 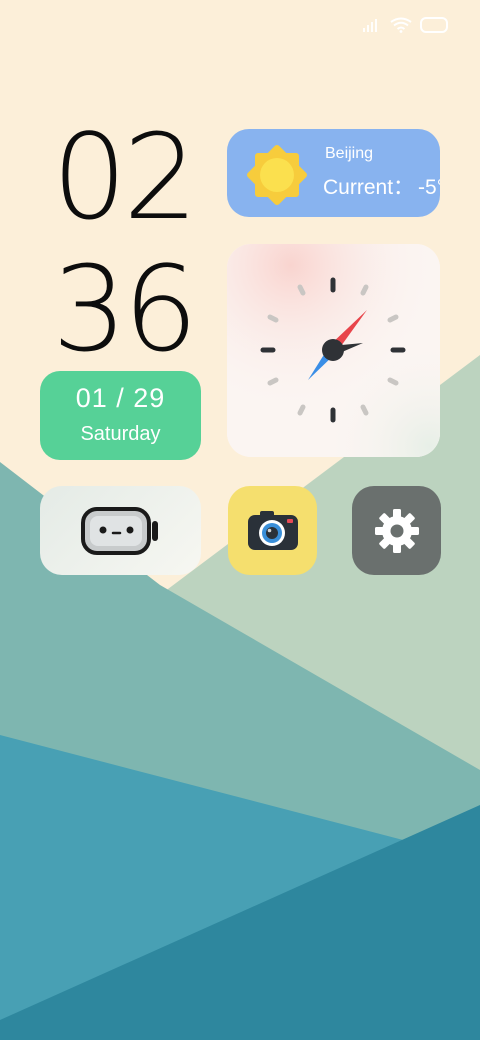 What do you see at coordinates (120, 398) in the screenshot?
I see `date-text: 01 / 29` at bounding box center [120, 398].